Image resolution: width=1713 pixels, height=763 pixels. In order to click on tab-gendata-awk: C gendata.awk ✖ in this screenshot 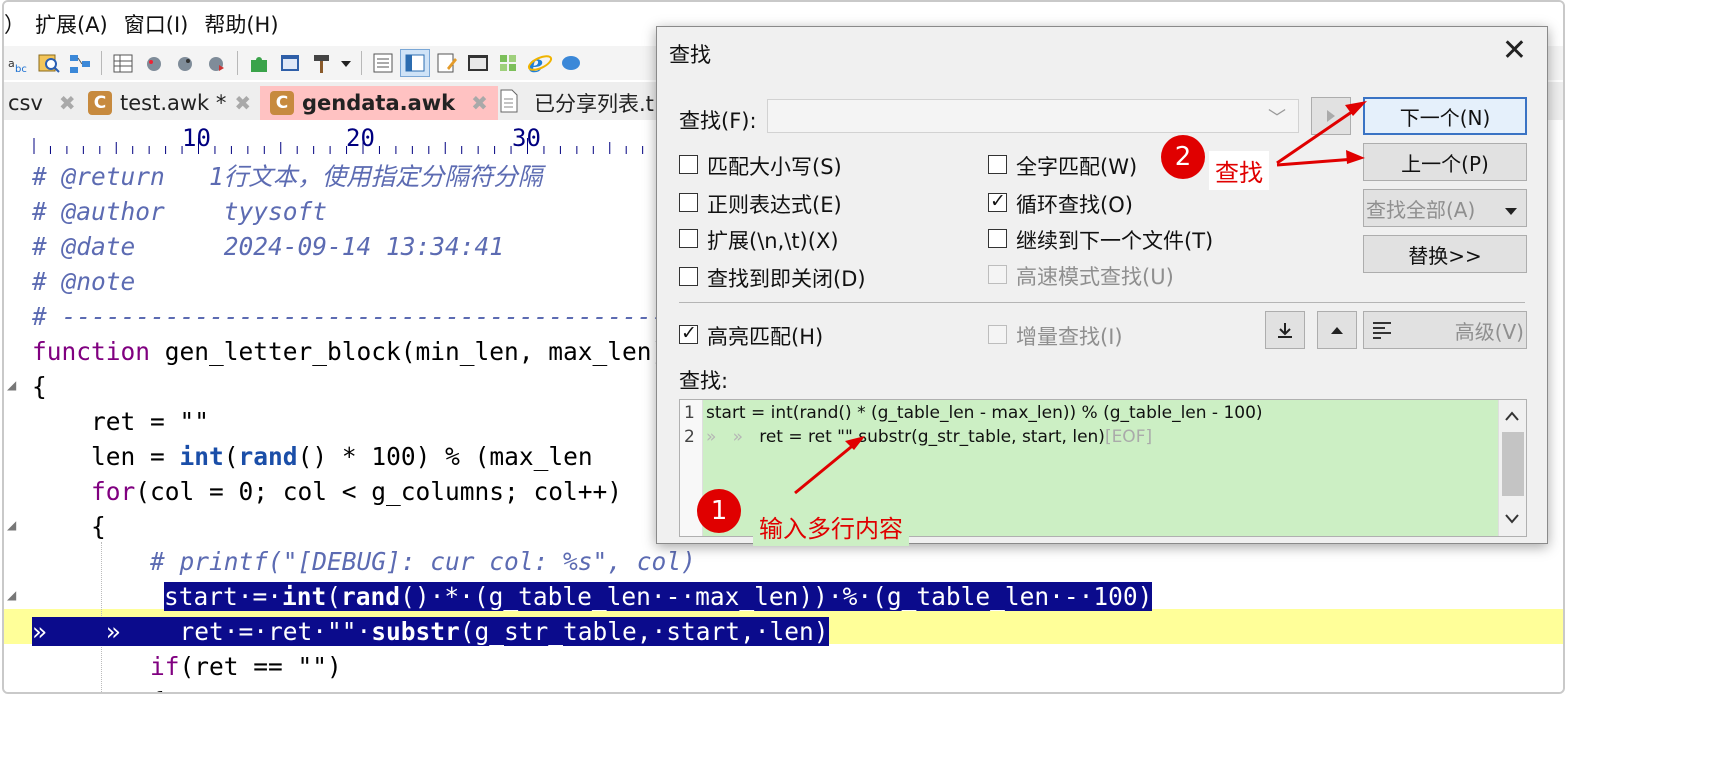, I will do `click(379, 103)`.